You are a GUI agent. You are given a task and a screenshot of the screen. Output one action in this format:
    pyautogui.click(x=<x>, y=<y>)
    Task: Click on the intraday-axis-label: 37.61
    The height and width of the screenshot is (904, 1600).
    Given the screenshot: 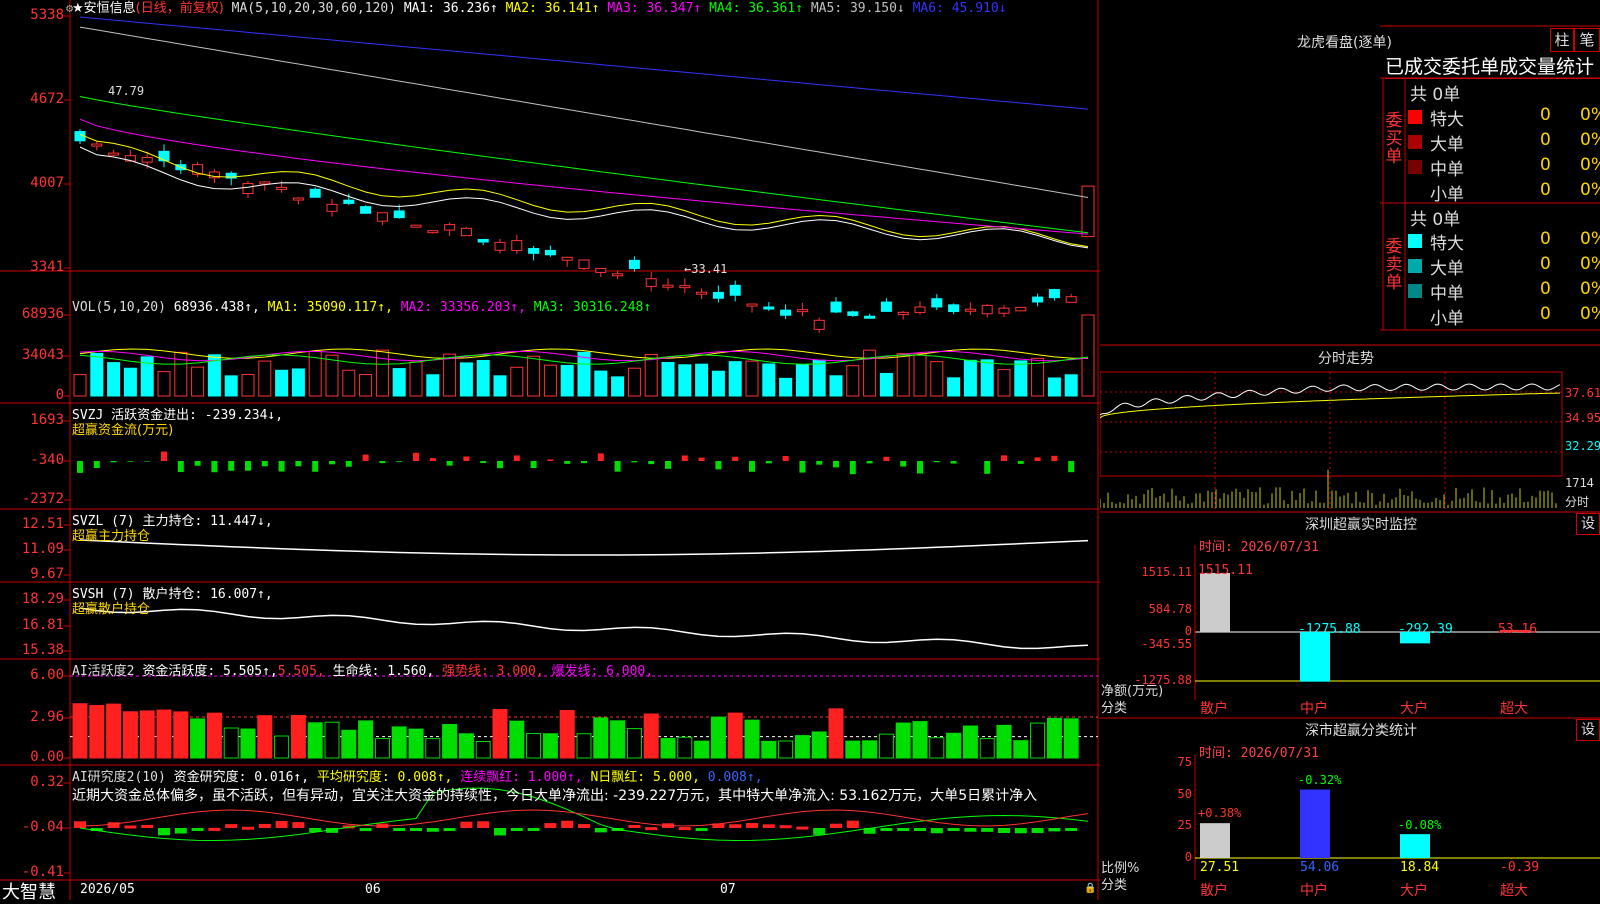 What is the action you would take?
    pyautogui.click(x=1582, y=393)
    